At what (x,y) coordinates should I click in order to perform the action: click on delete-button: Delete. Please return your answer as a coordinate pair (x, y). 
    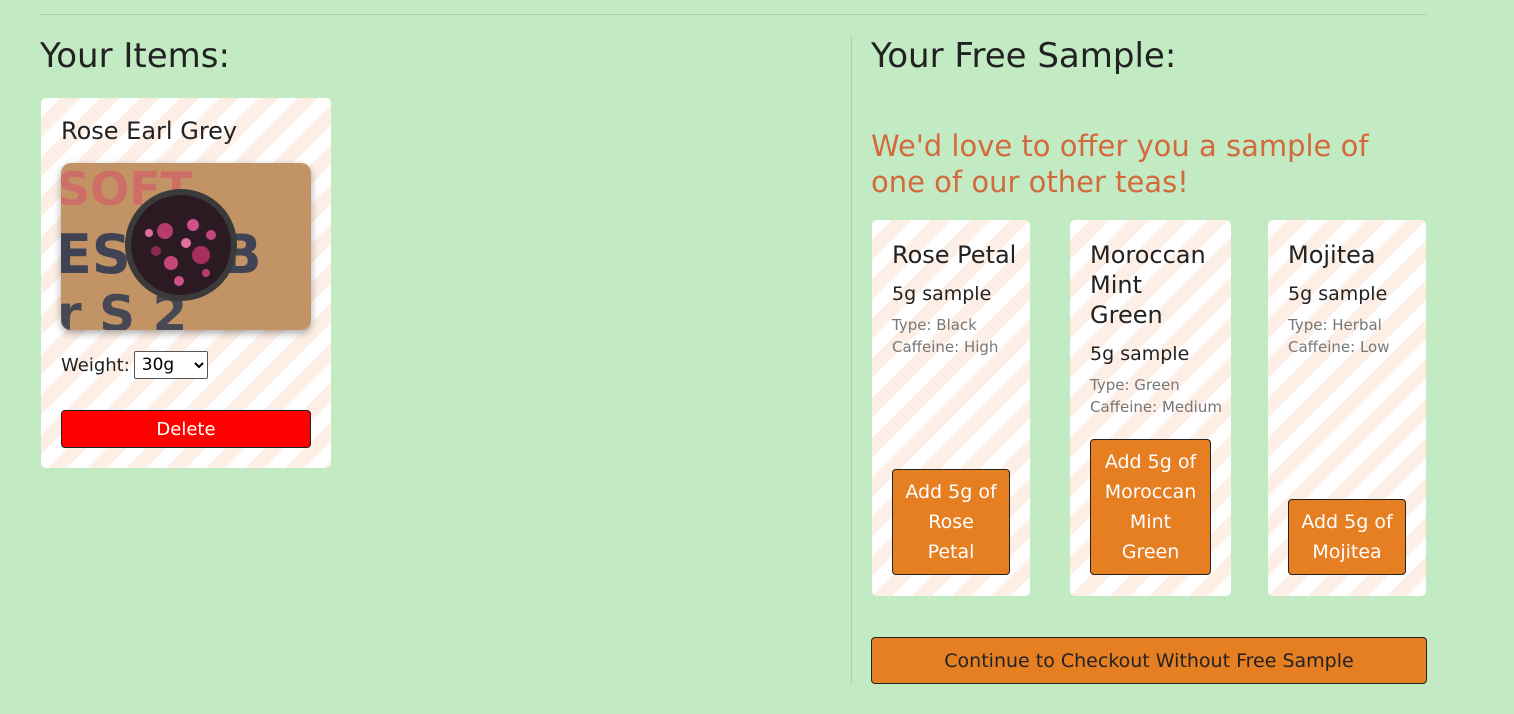
    Looking at the image, I should click on (186, 429).